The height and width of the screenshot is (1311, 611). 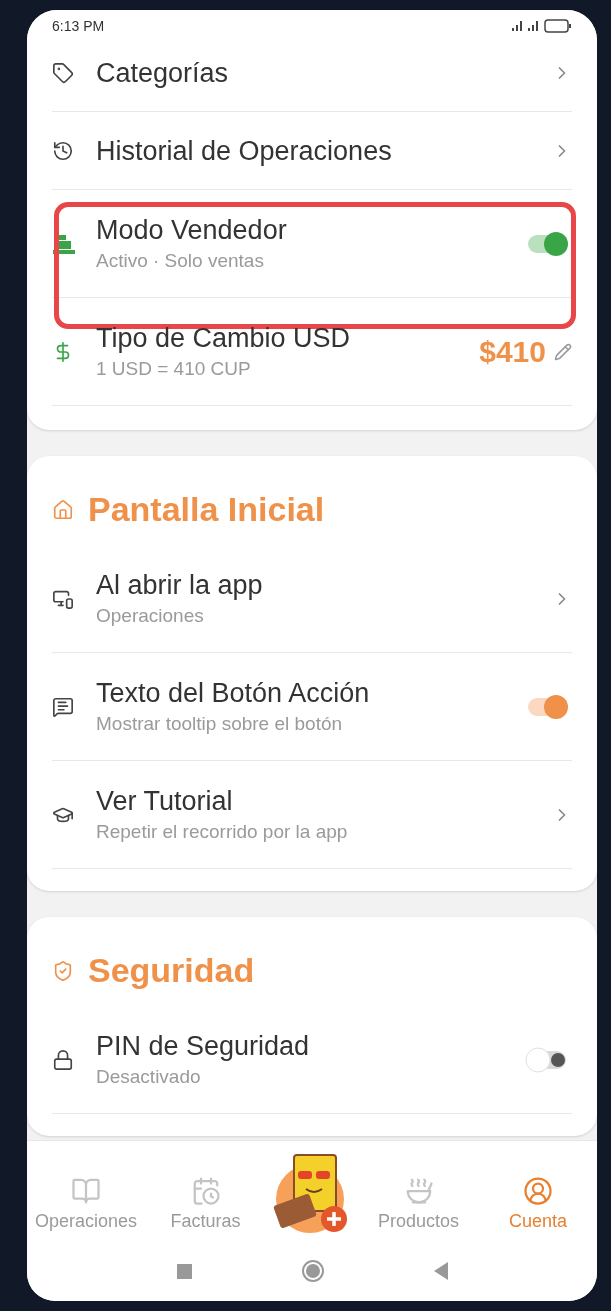 What do you see at coordinates (220, 723) in the screenshot?
I see `row-subtitle: Mostrar tooltip sobre el botón` at bounding box center [220, 723].